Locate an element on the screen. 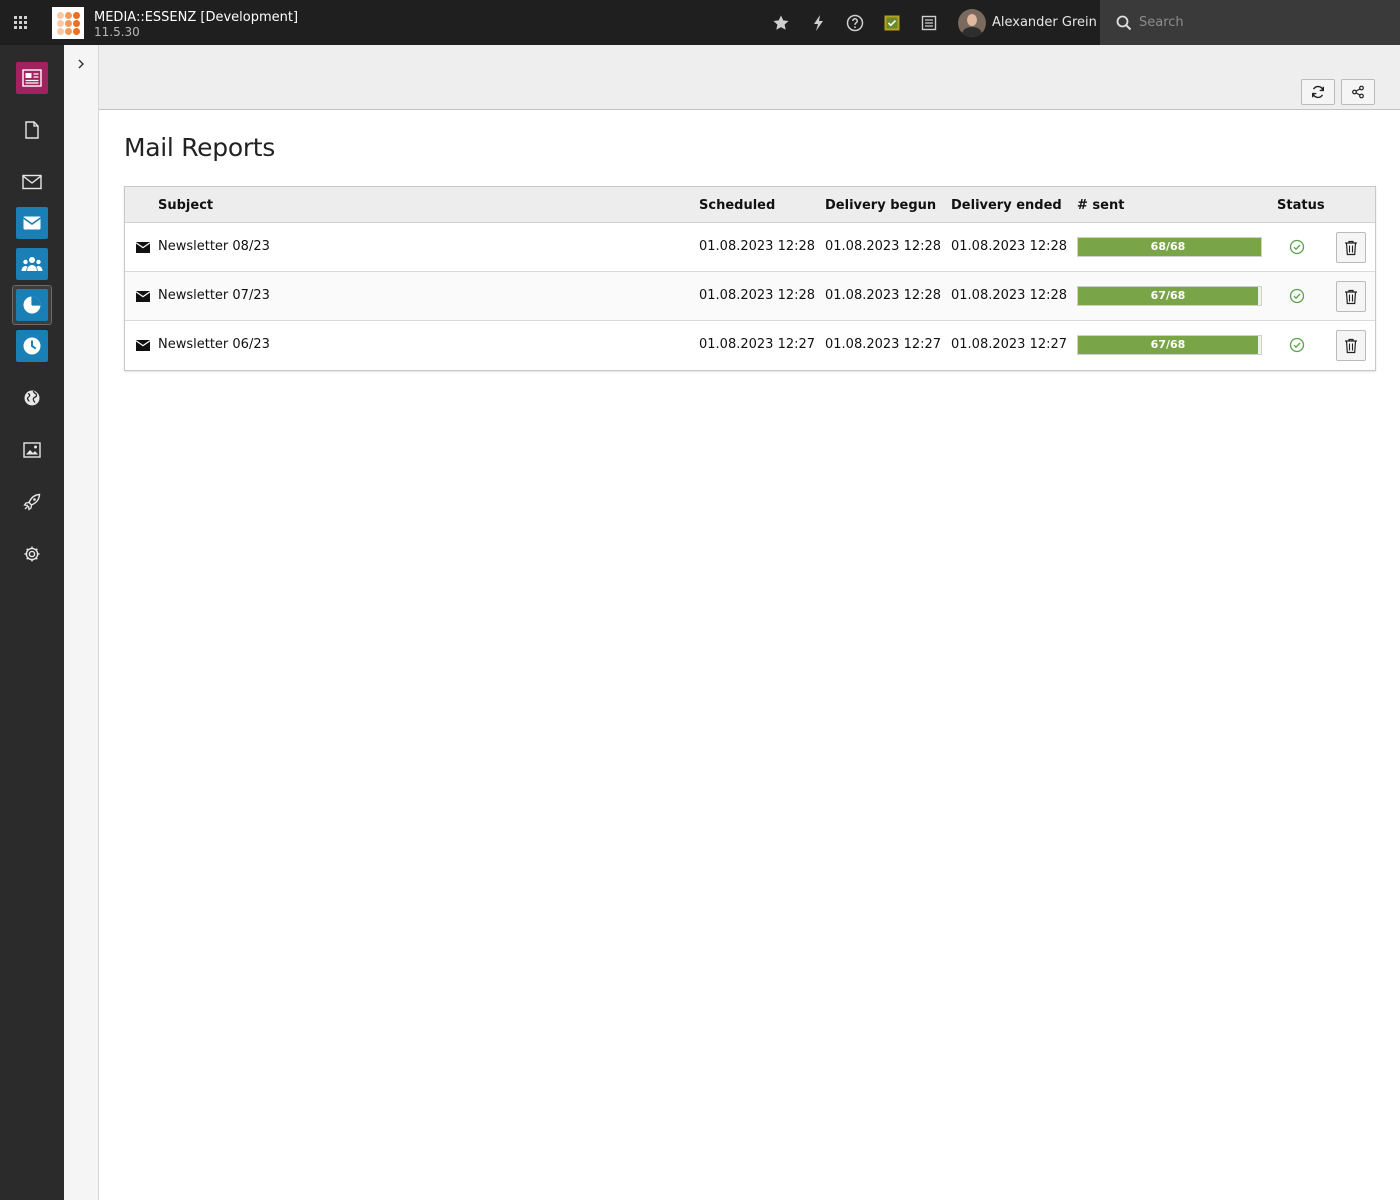 This screenshot has height=1200, width=1400. web-layout-icon is located at coordinates (32, 78).